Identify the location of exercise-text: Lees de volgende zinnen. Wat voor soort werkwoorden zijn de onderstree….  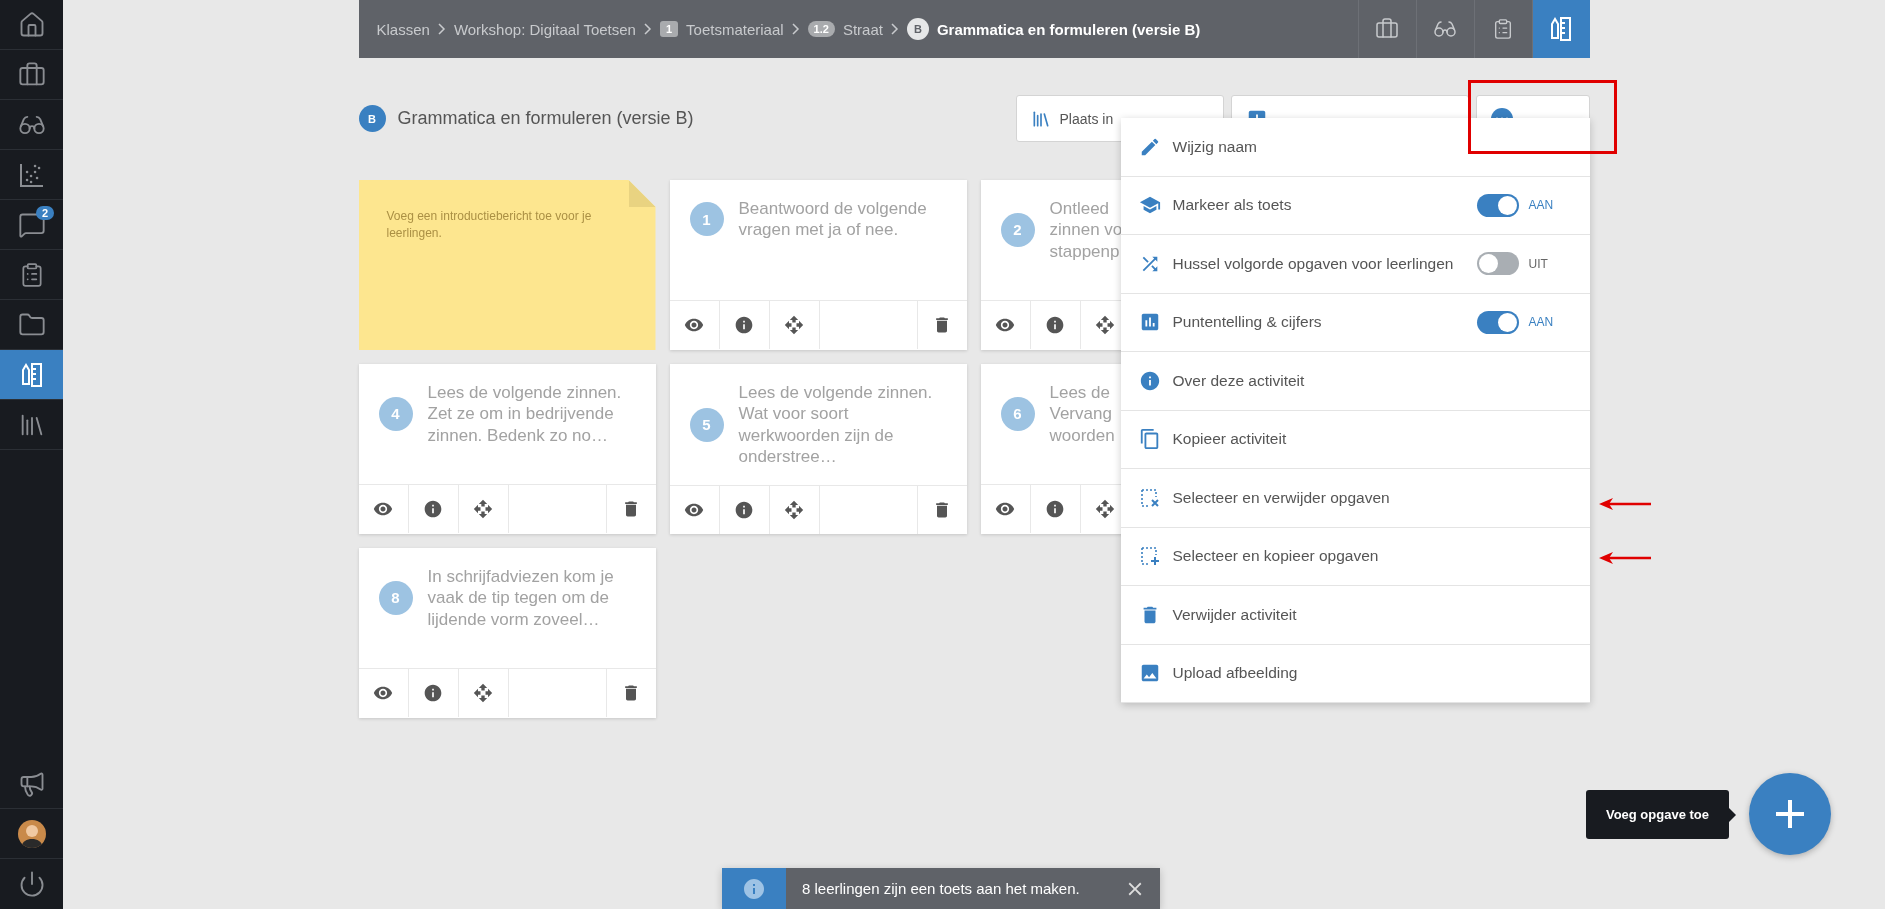
(835, 424).